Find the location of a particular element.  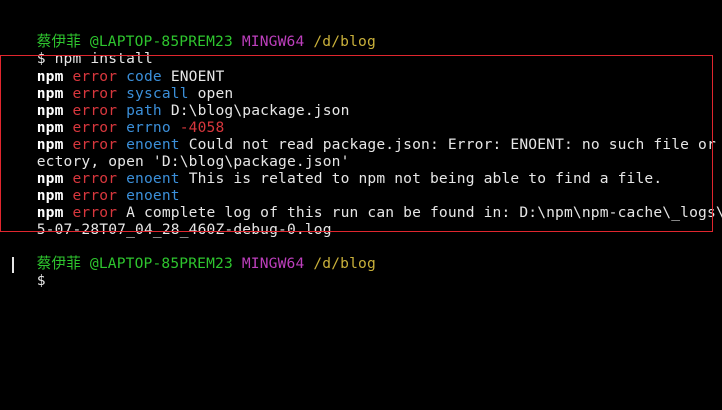

error-continuation-line: ectory, open 'D:\blog\package.json' is located at coordinates (175, 153).